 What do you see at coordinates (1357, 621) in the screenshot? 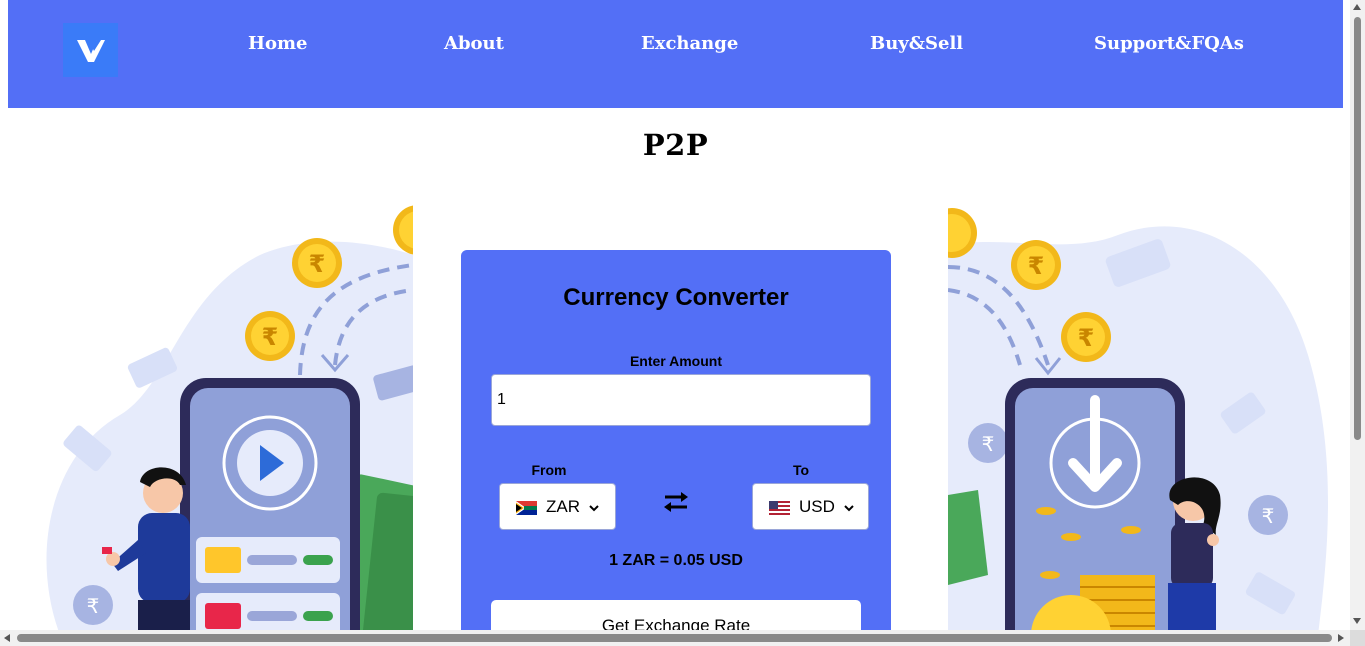
I see `scroll-down-arrow-icon` at bounding box center [1357, 621].